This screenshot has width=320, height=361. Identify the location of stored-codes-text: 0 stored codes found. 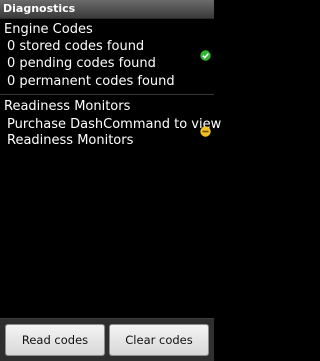
(76, 46).